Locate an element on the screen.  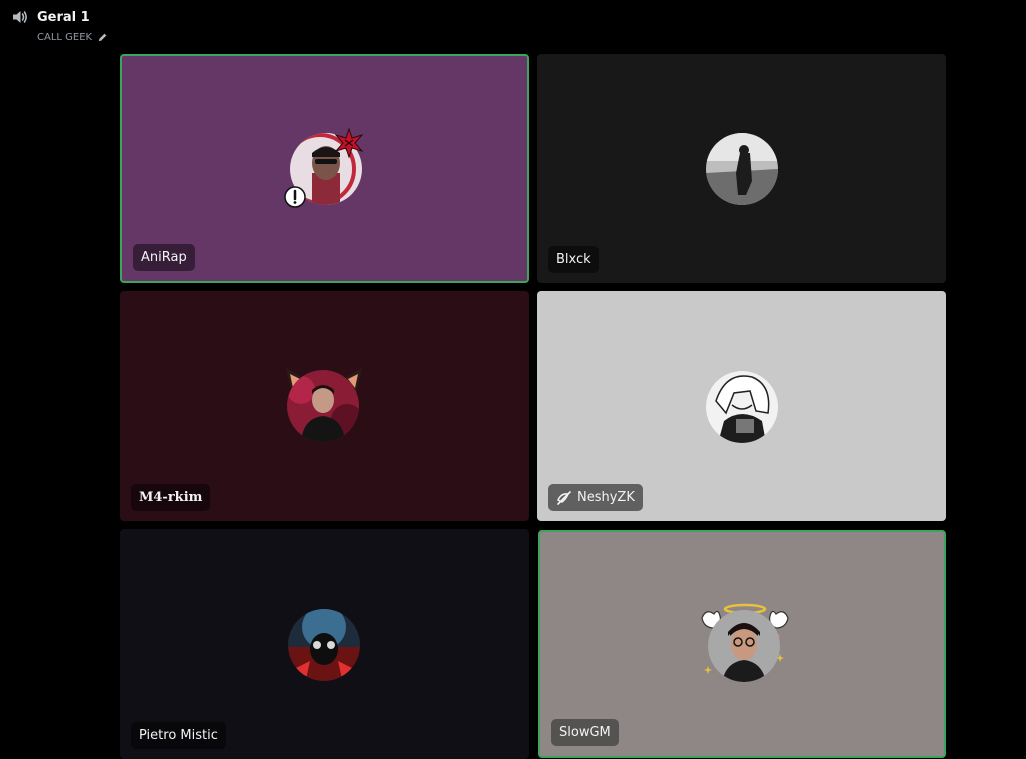
participant-tile: SlowGM is located at coordinates (742, 644).